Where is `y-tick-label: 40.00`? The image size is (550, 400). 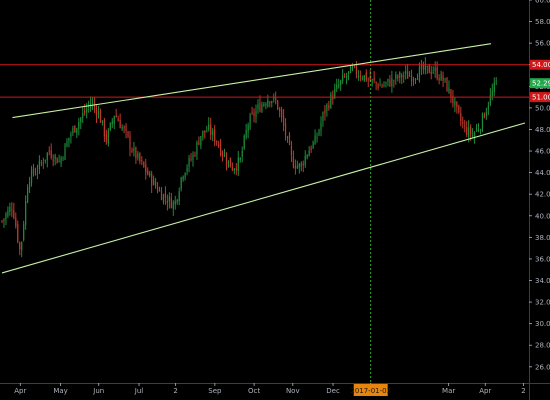
y-tick-label: 40.00 is located at coordinates (542, 216).